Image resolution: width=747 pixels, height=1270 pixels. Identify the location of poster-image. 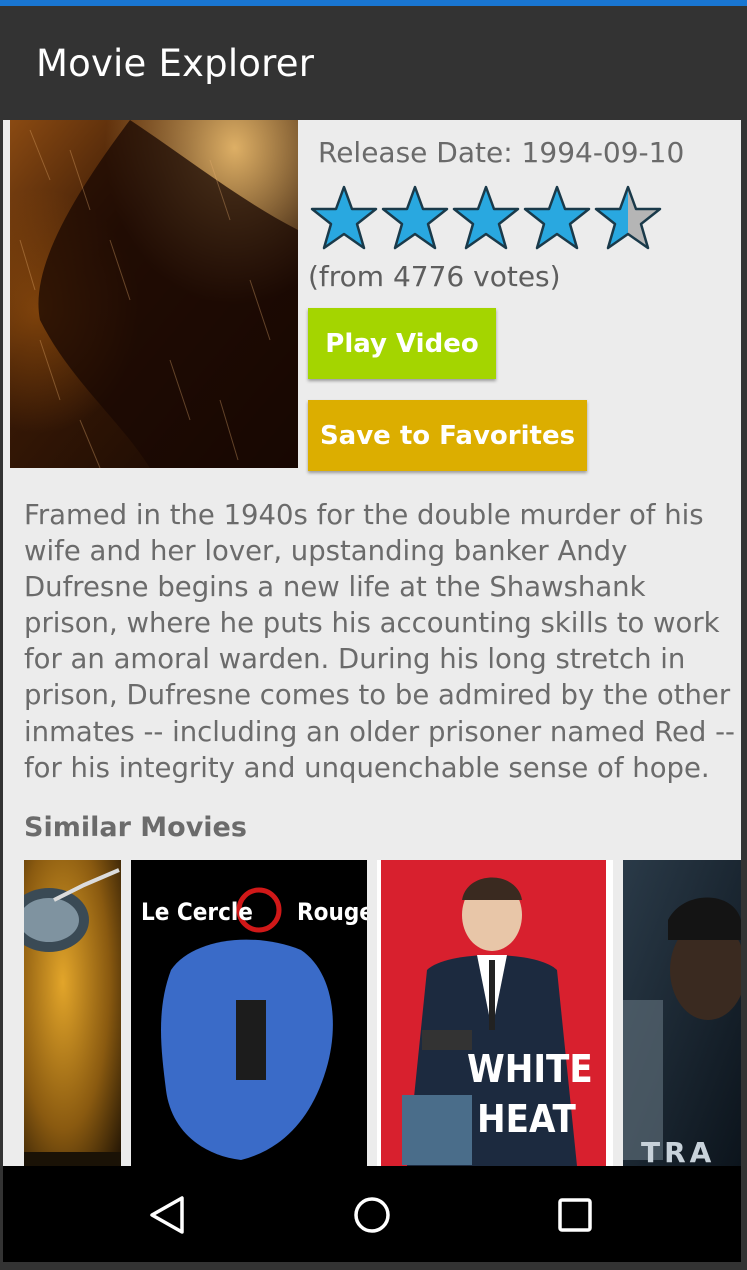
(154, 294).